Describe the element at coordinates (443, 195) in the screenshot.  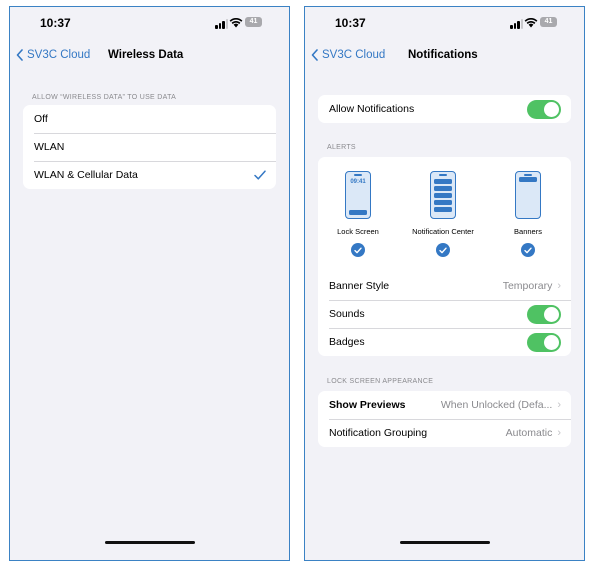
I see `notification-center-preview-icon` at that location.